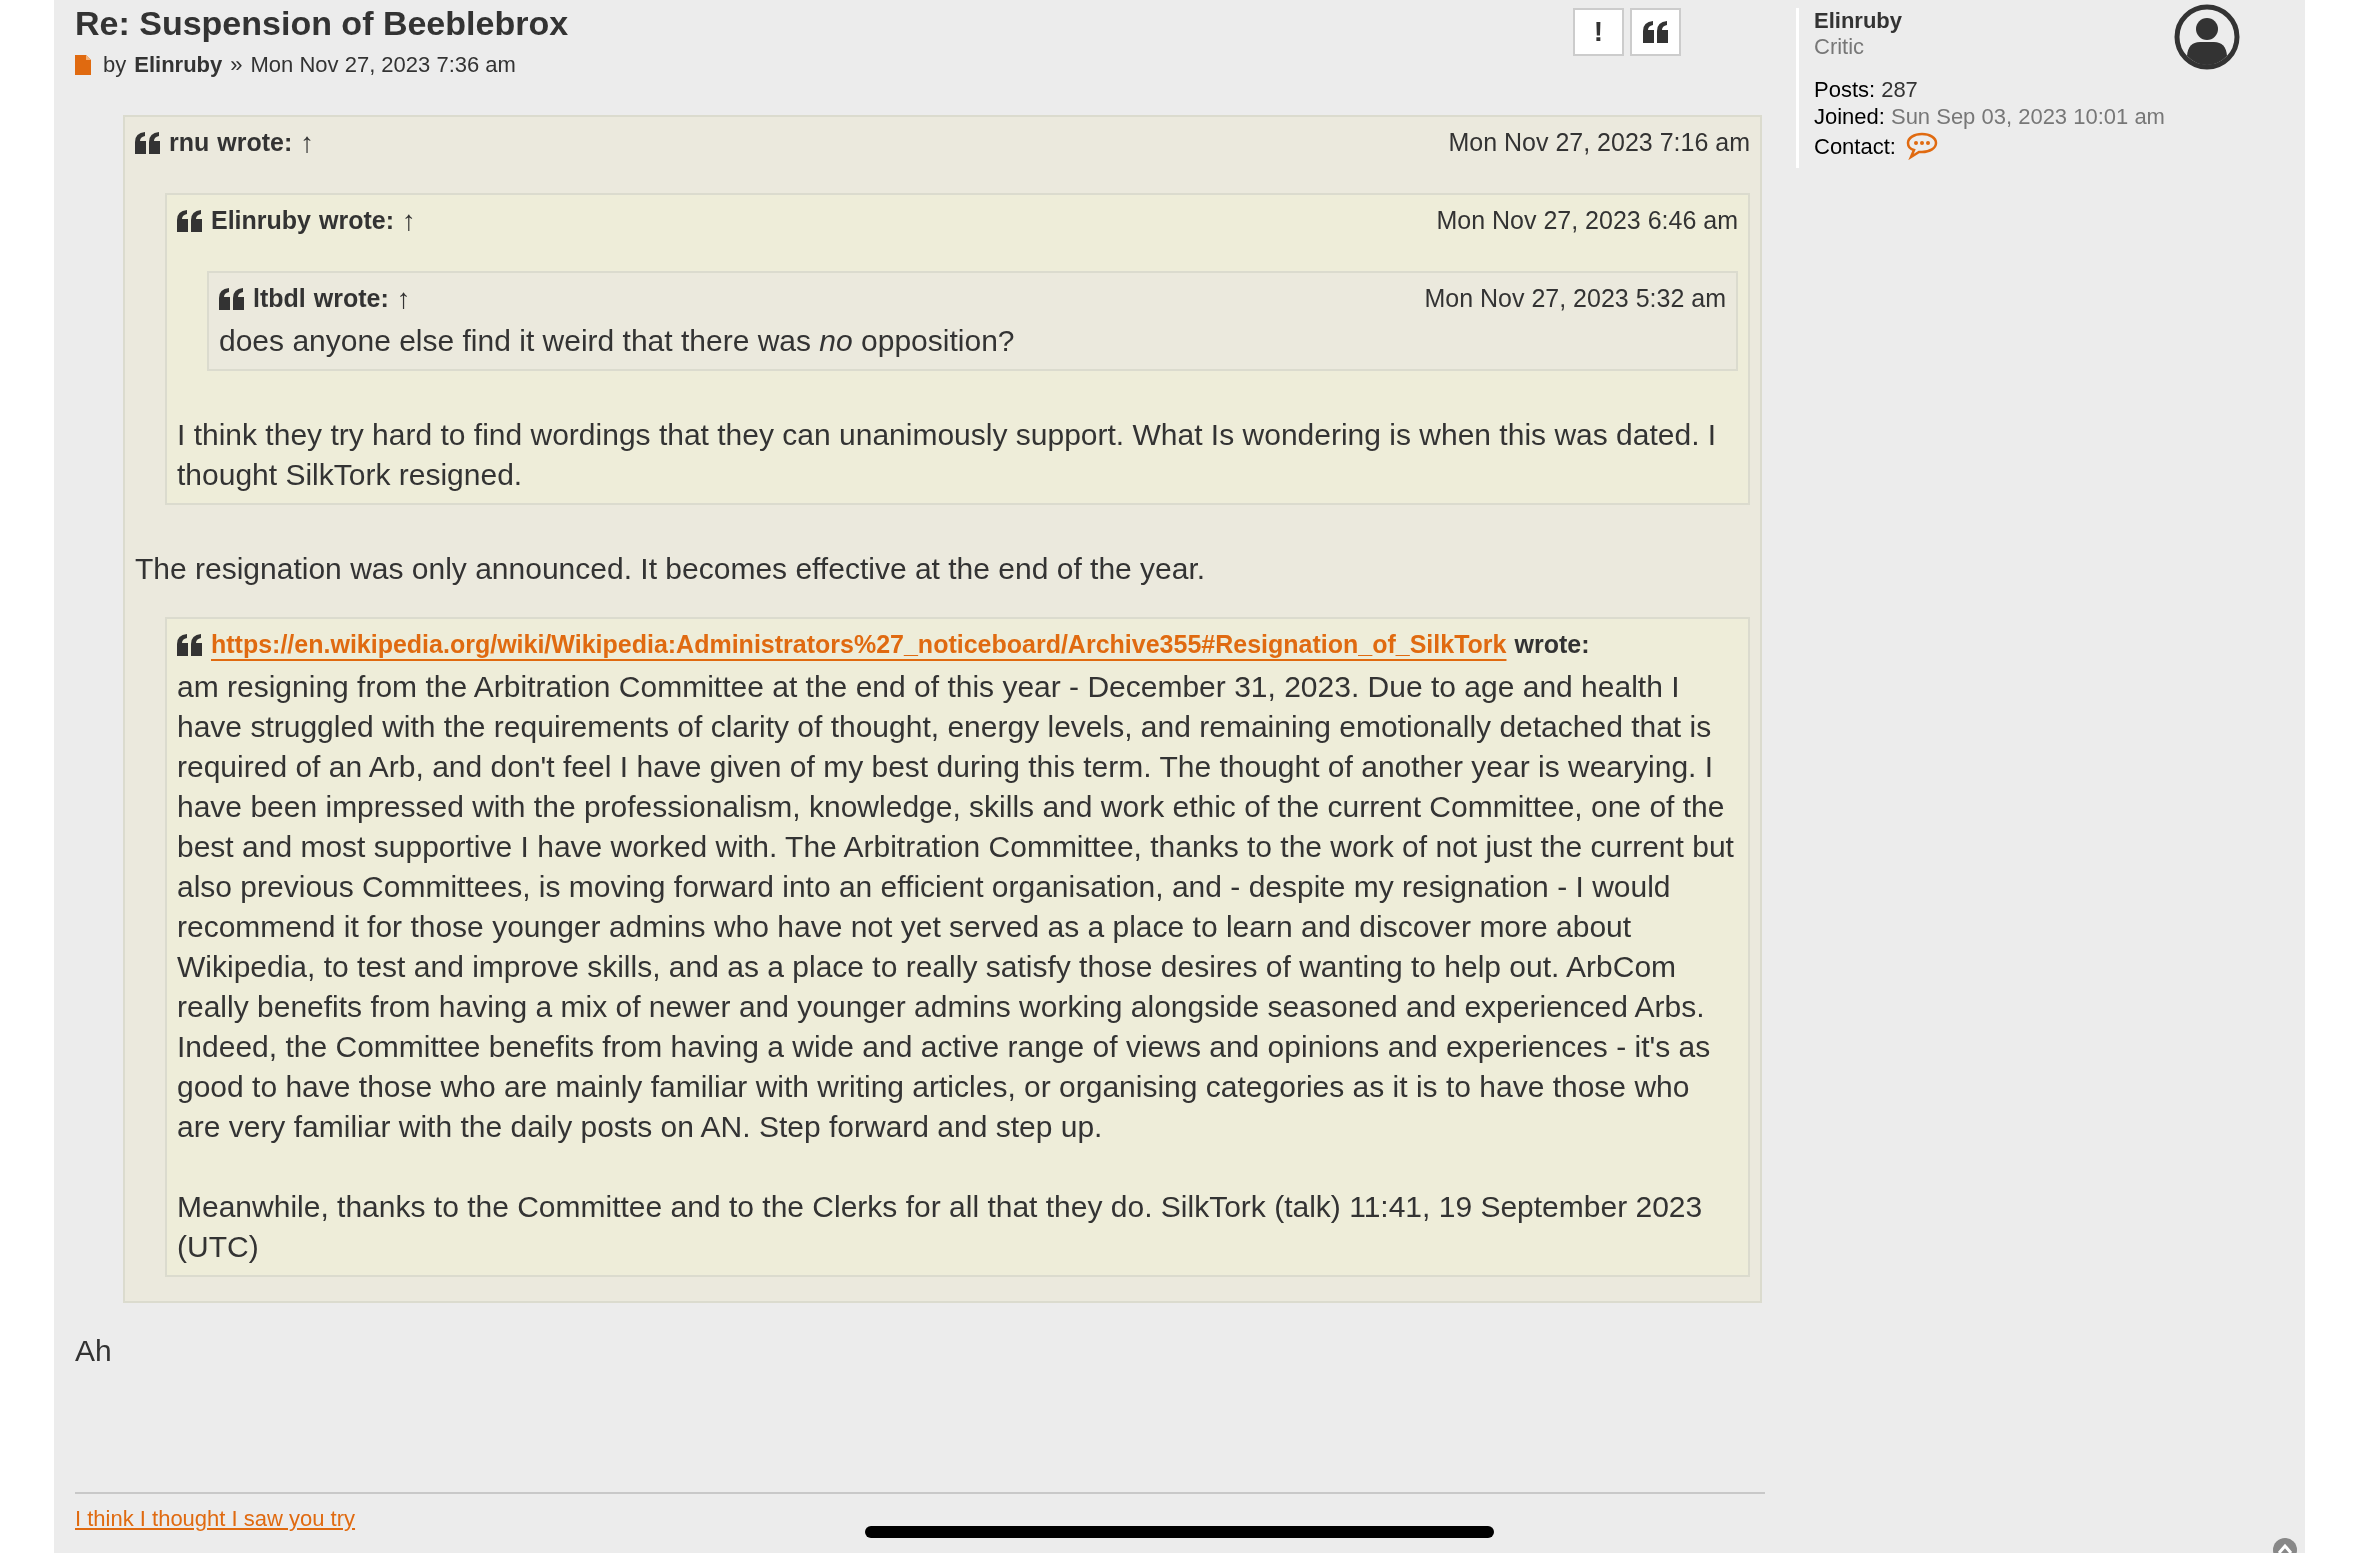 The width and height of the screenshot is (2360, 1553). I want to click on report-button: !, so click(1598, 32).